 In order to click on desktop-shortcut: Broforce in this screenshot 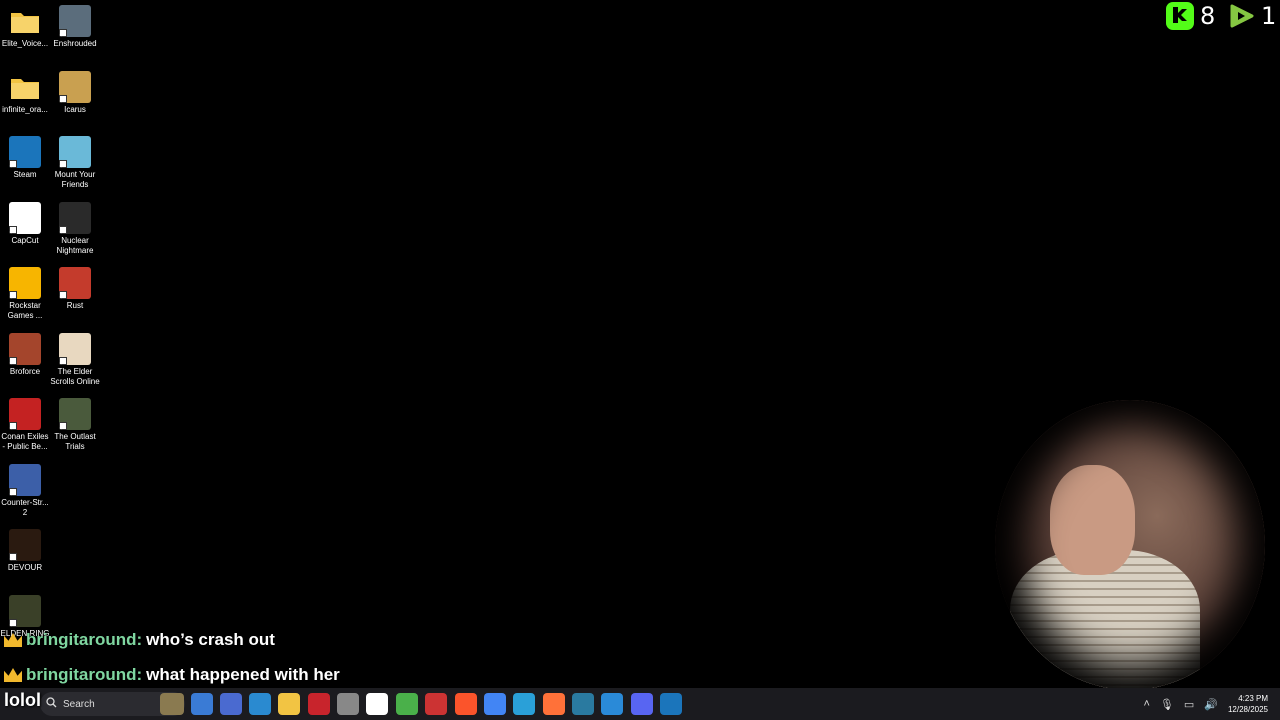, I will do `click(25, 354)`.